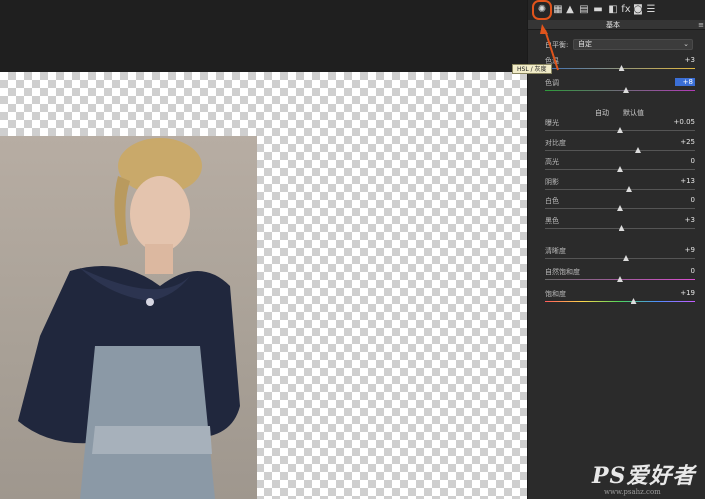 This screenshot has width=705, height=499. What do you see at coordinates (685, 142) in the screenshot?
I see `slider-value-field: +25` at bounding box center [685, 142].